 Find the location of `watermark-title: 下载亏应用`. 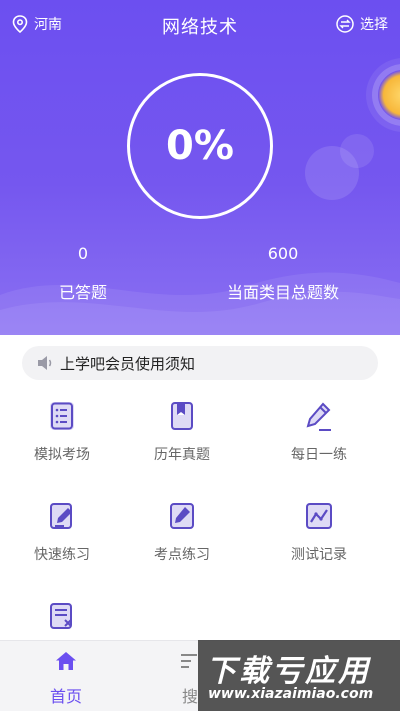

watermark-title: 下载亏应用 is located at coordinates (288, 671).